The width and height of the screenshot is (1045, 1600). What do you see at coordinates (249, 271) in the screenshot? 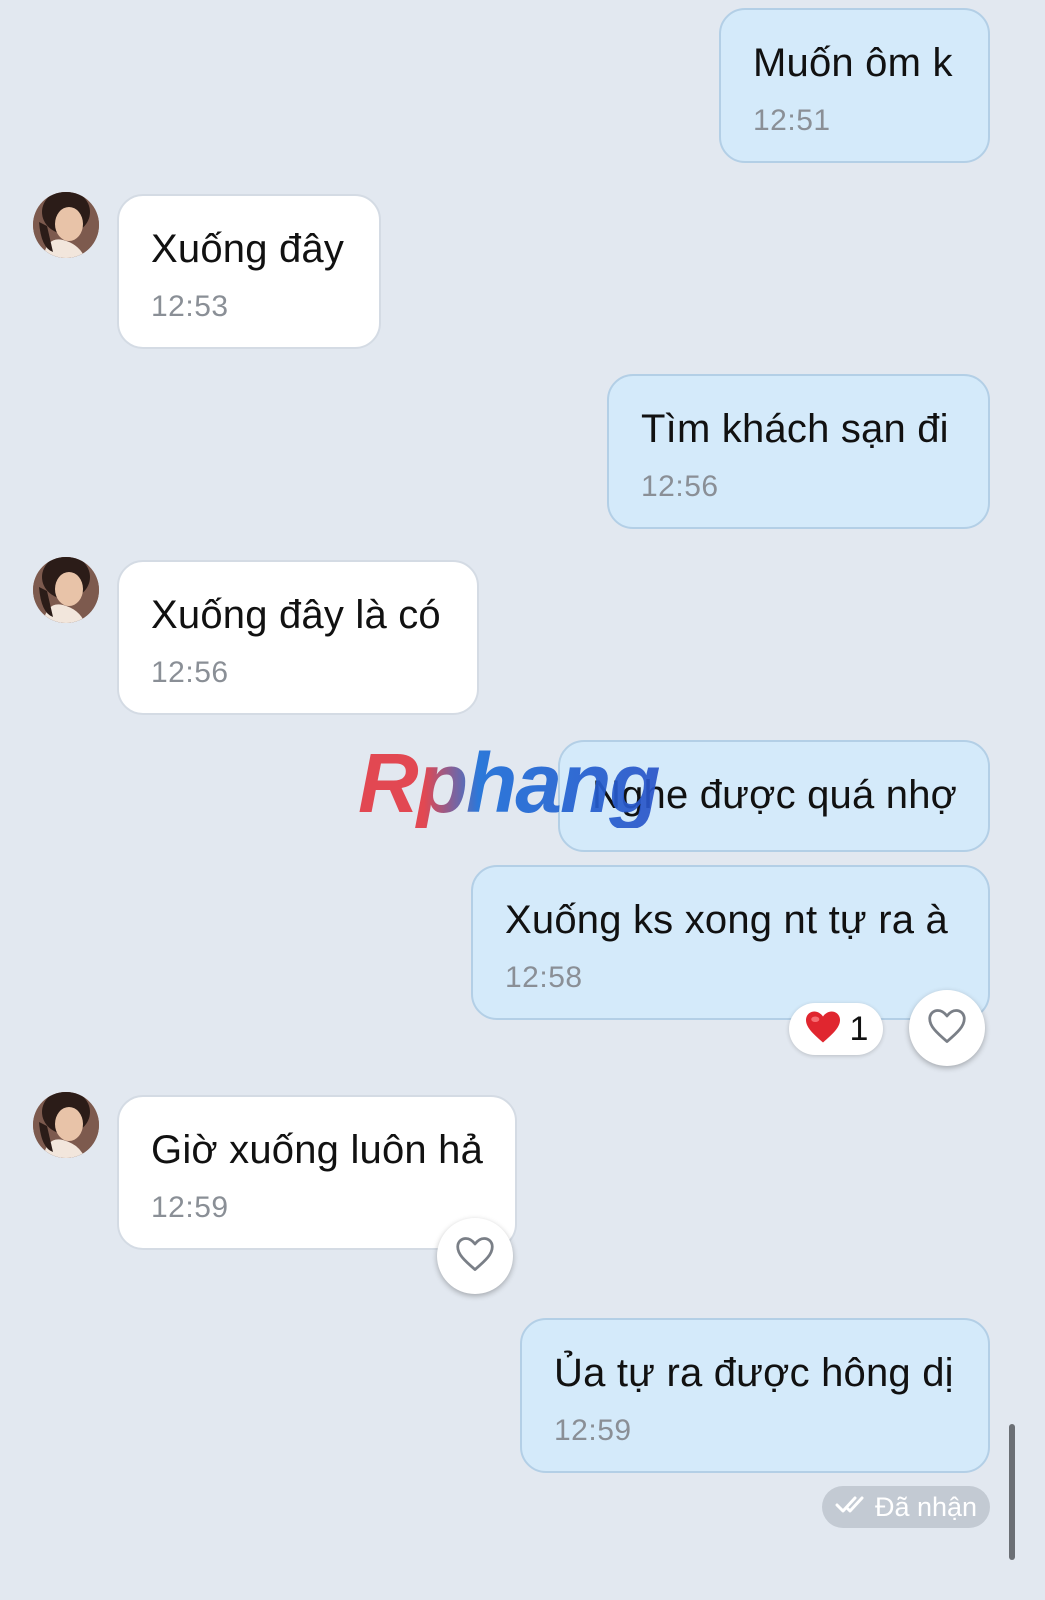
I see `message-bubble-incoming: Xuống đây 12:53` at bounding box center [249, 271].